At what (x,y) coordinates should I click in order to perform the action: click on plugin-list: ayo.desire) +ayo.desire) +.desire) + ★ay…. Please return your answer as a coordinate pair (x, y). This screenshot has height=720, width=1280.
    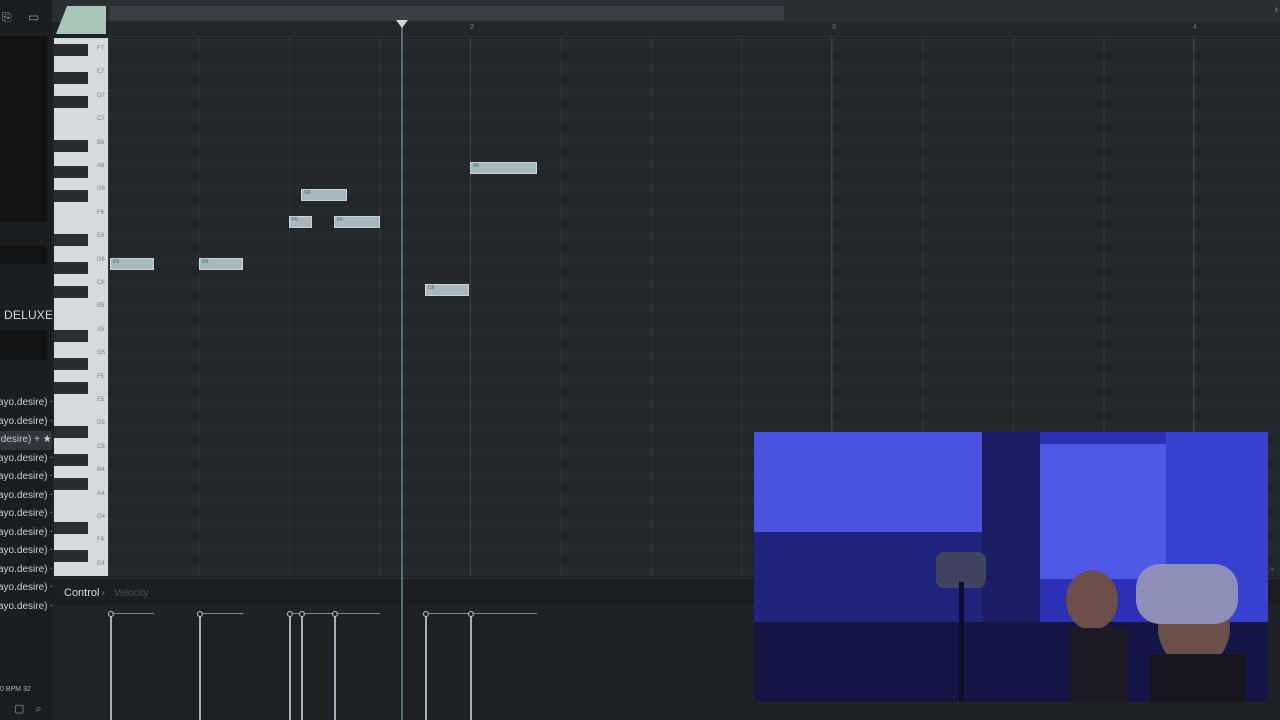
    Looking at the image, I should click on (26, 505).